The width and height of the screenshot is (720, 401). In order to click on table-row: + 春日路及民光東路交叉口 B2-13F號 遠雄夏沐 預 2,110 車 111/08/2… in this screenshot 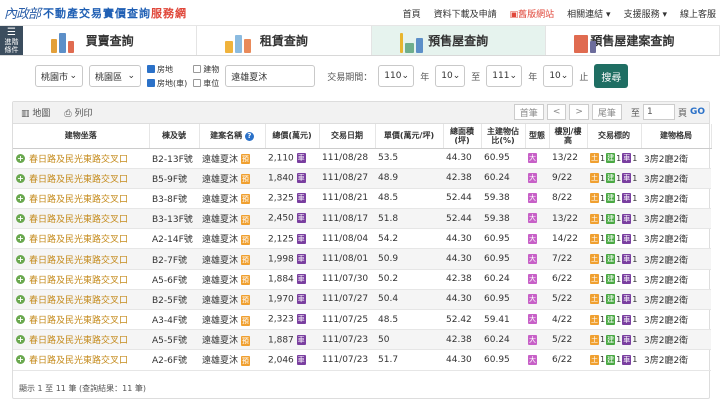, I will do `click(362, 158)`.